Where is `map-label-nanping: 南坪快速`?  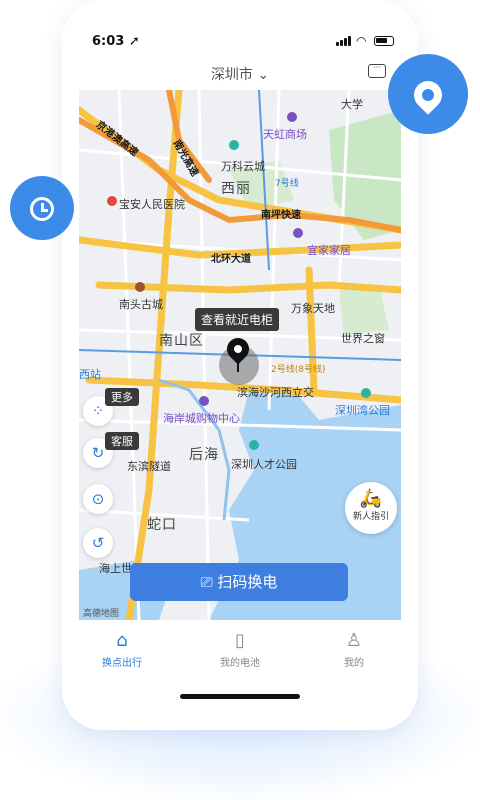
map-label-nanping: 南坪快速 is located at coordinates (281, 215).